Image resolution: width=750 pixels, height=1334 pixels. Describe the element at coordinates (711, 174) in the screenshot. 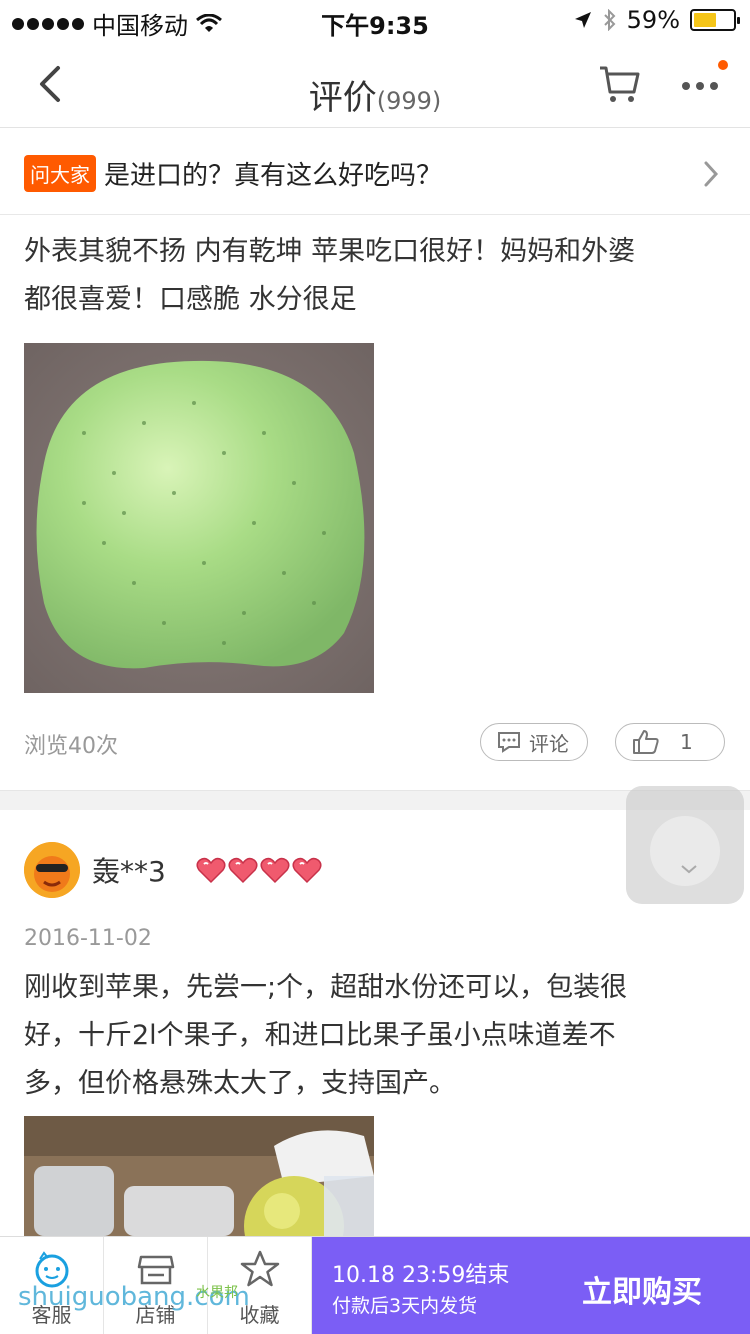

I see `chevron-right-icon` at that location.